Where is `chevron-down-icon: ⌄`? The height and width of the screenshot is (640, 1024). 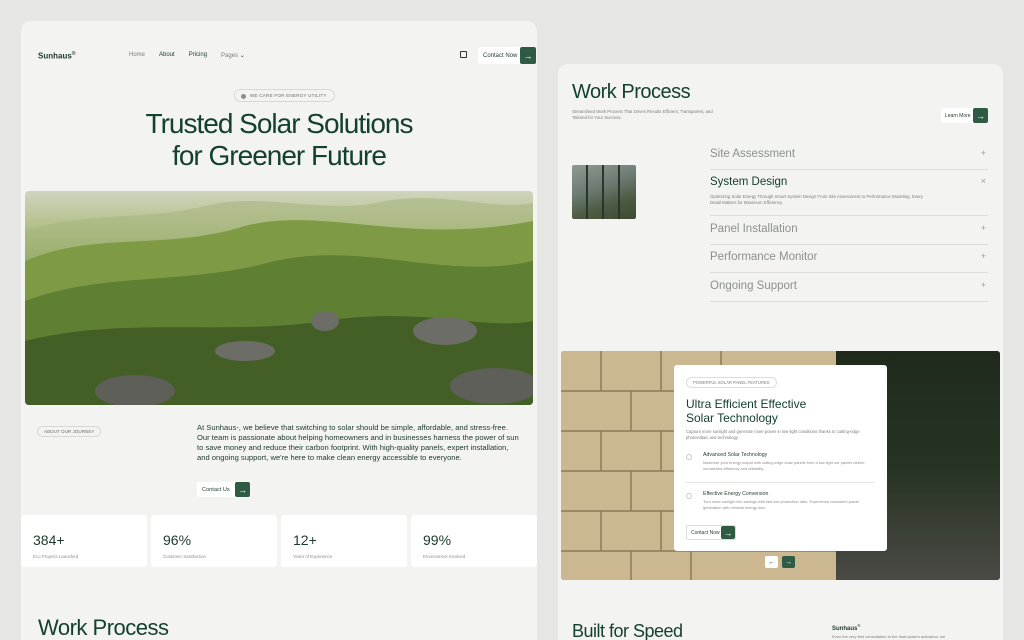
chevron-down-icon: ⌄ is located at coordinates (242, 56).